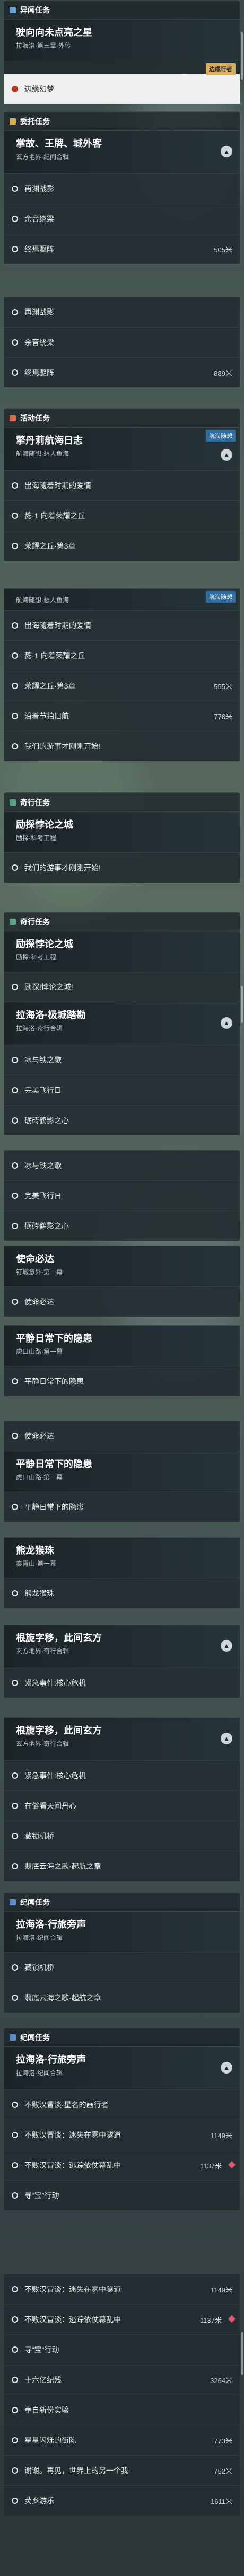  Describe the element at coordinates (122, 1805) in the screenshot. I see `objective-row: 在俗看天间丹心` at that location.